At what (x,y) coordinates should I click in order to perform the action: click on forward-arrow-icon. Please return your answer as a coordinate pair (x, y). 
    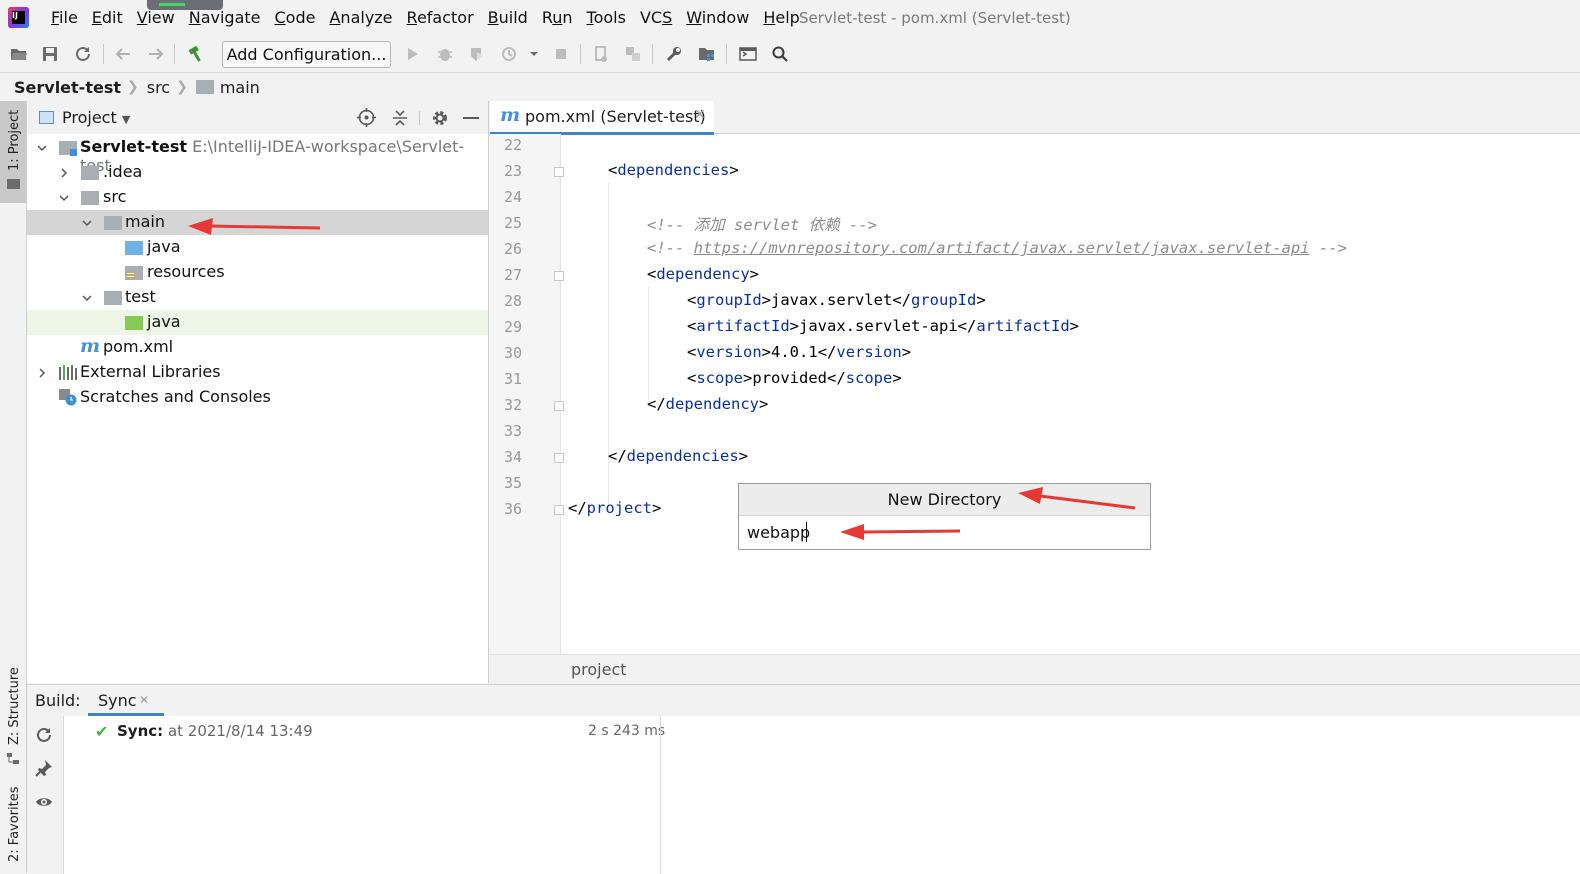
    Looking at the image, I should click on (156, 54).